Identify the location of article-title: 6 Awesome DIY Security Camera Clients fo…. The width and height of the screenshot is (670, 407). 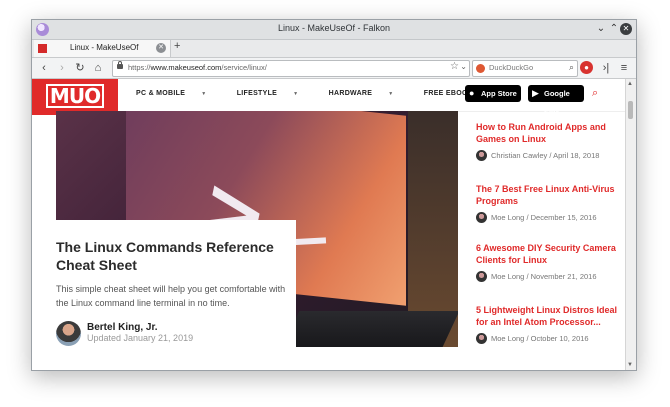
(551, 254).